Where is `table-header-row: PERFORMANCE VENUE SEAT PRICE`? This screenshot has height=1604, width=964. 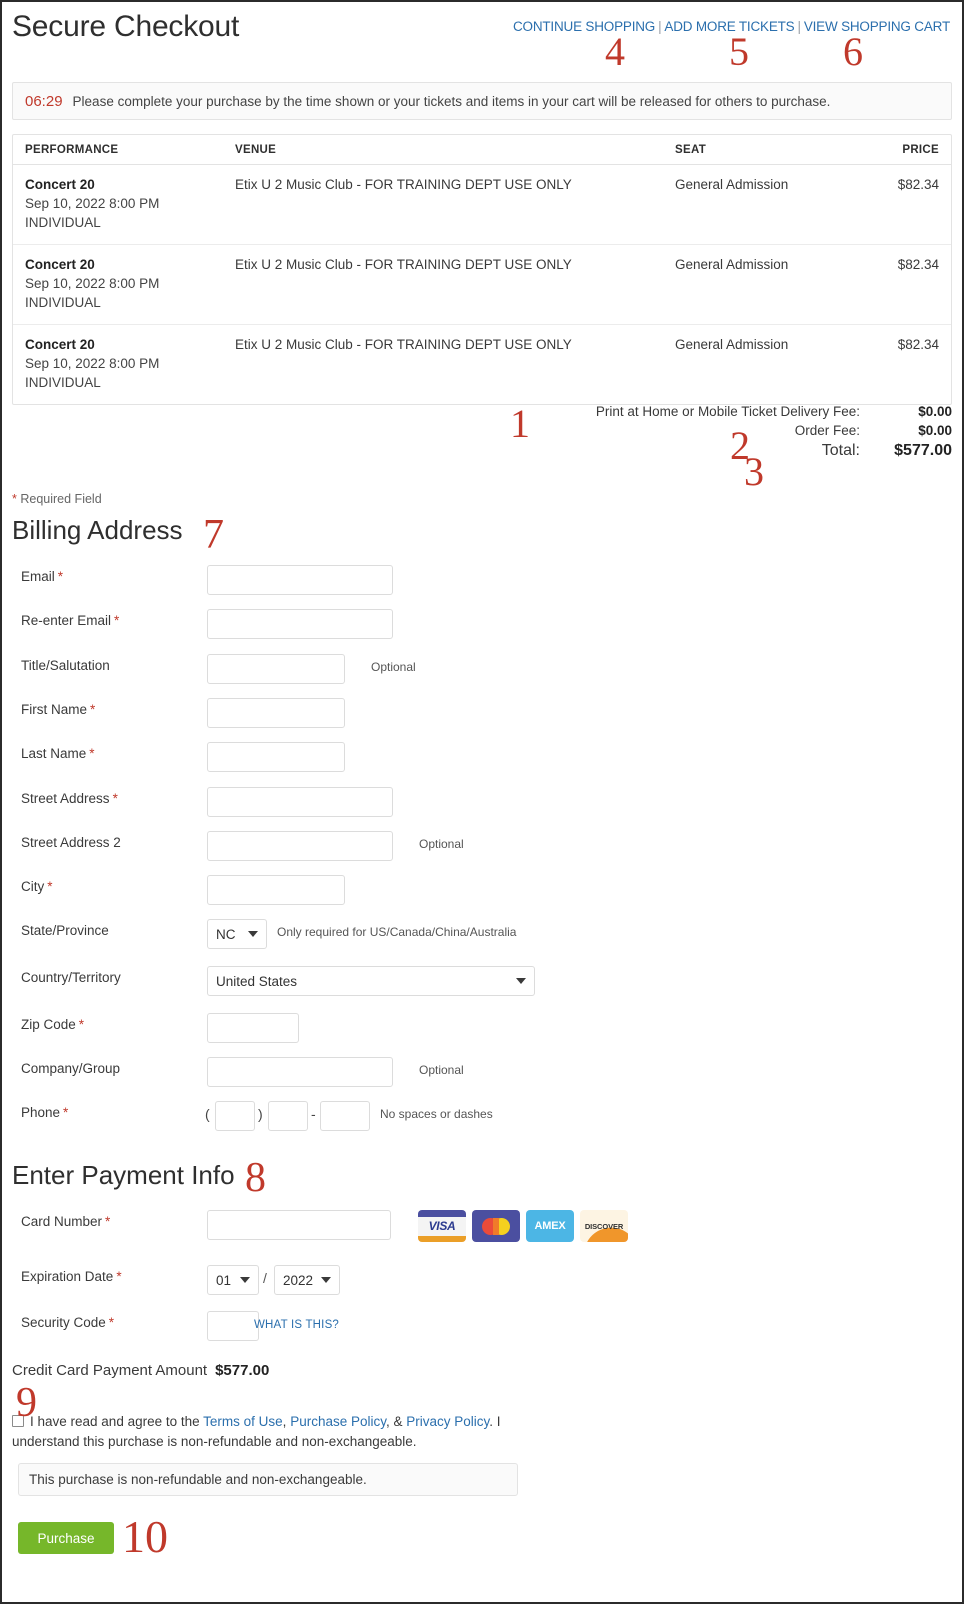 table-header-row: PERFORMANCE VENUE SEAT PRICE is located at coordinates (482, 150).